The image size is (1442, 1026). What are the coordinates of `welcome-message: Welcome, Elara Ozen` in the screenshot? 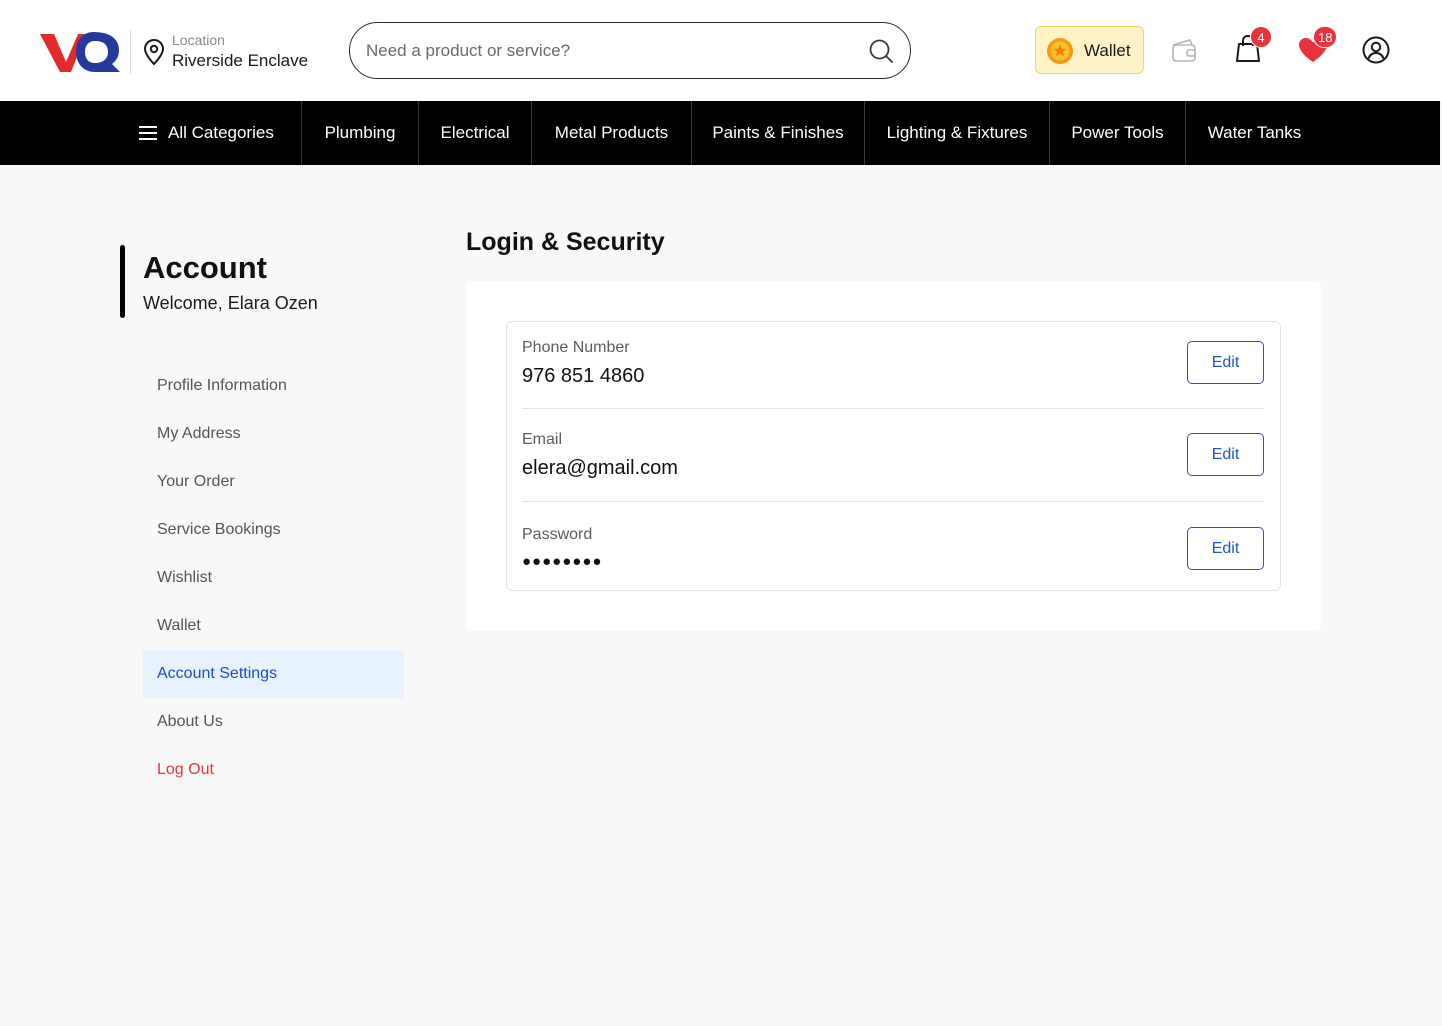 It's located at (230, 303).